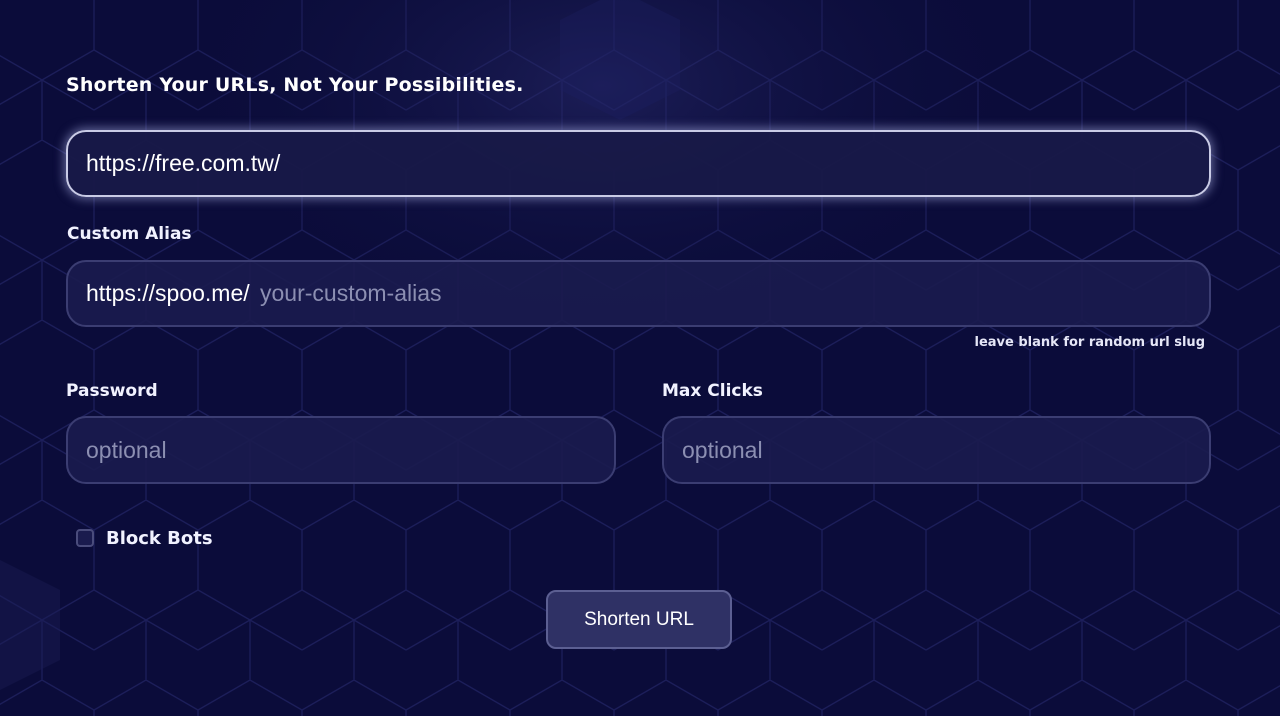 The image size is (1280, 716). I want to click on max-clicks-field, so click(936, 450).